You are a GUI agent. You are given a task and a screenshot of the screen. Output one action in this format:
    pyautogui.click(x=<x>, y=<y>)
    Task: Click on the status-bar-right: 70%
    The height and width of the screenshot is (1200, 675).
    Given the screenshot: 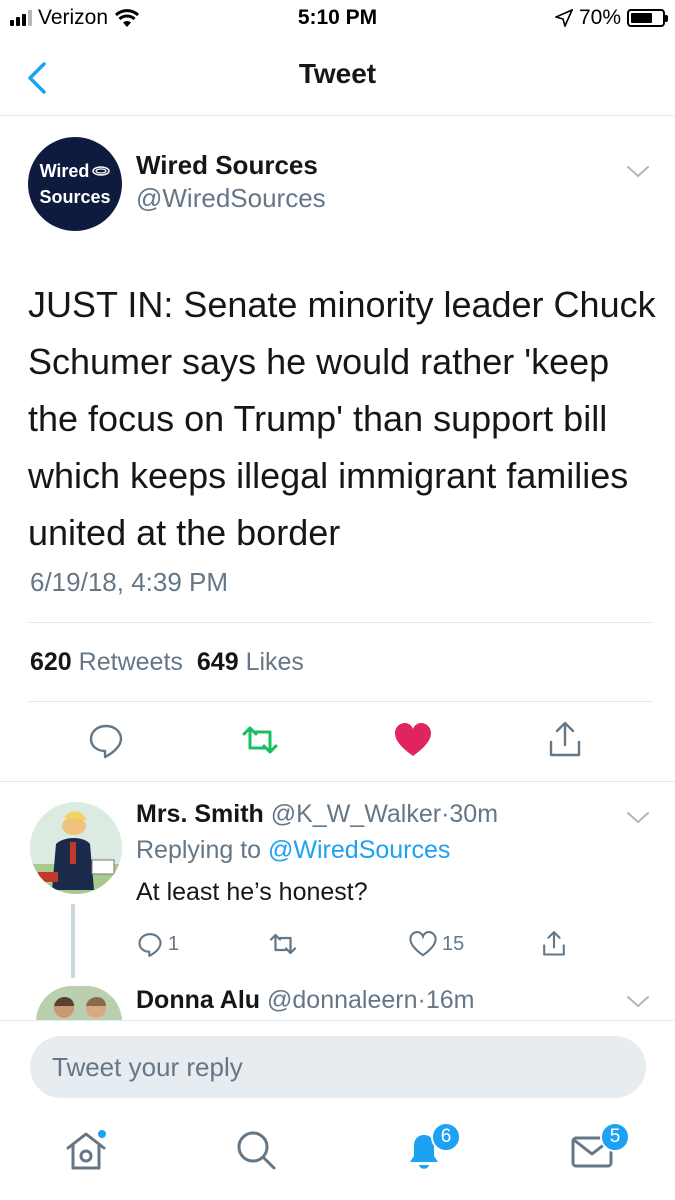 What is the action you would take?
    pyautogui.click(x=611, y=18)
    